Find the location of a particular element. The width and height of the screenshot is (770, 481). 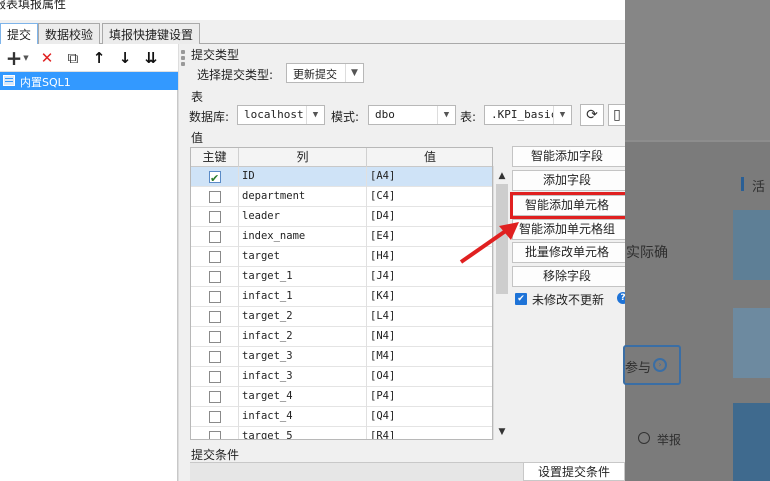

column-cell: infact_4 is located at coordinates (303, 417).